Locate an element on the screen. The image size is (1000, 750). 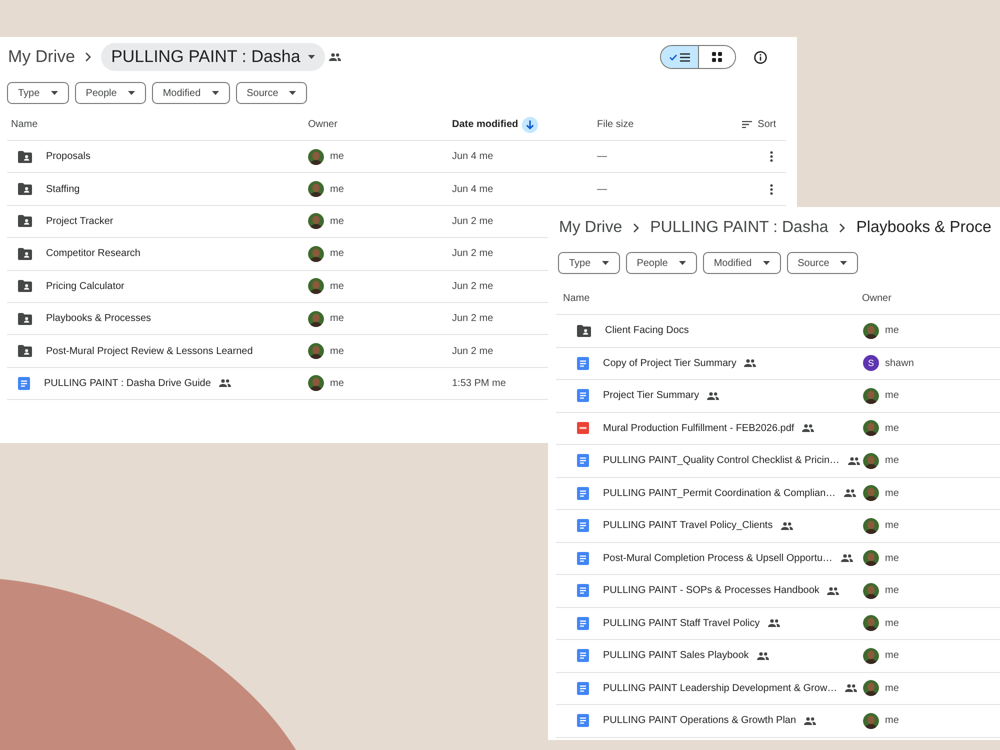
grid-view-button is located at coordinates (716, 57).